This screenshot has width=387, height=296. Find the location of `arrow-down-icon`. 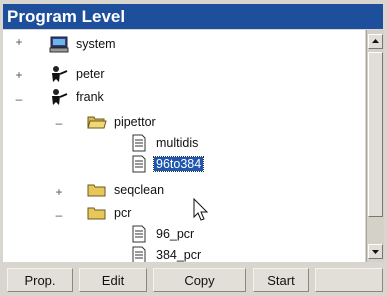

arrow-down-icon is located at coordinates (375, 252).